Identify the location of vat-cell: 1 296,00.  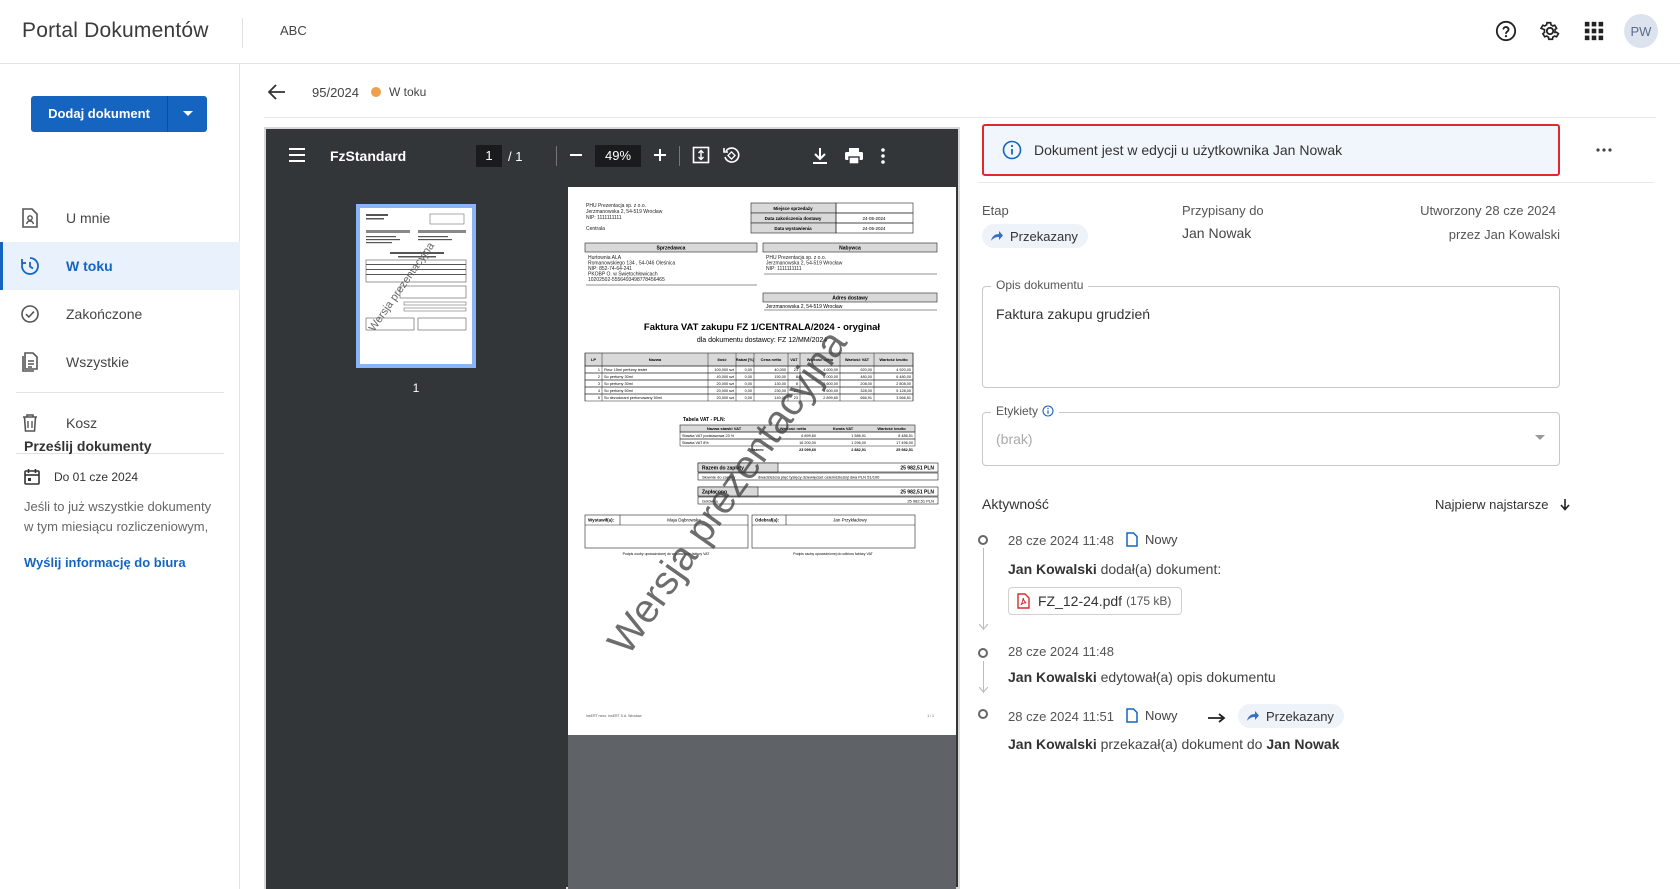
(858, 443).